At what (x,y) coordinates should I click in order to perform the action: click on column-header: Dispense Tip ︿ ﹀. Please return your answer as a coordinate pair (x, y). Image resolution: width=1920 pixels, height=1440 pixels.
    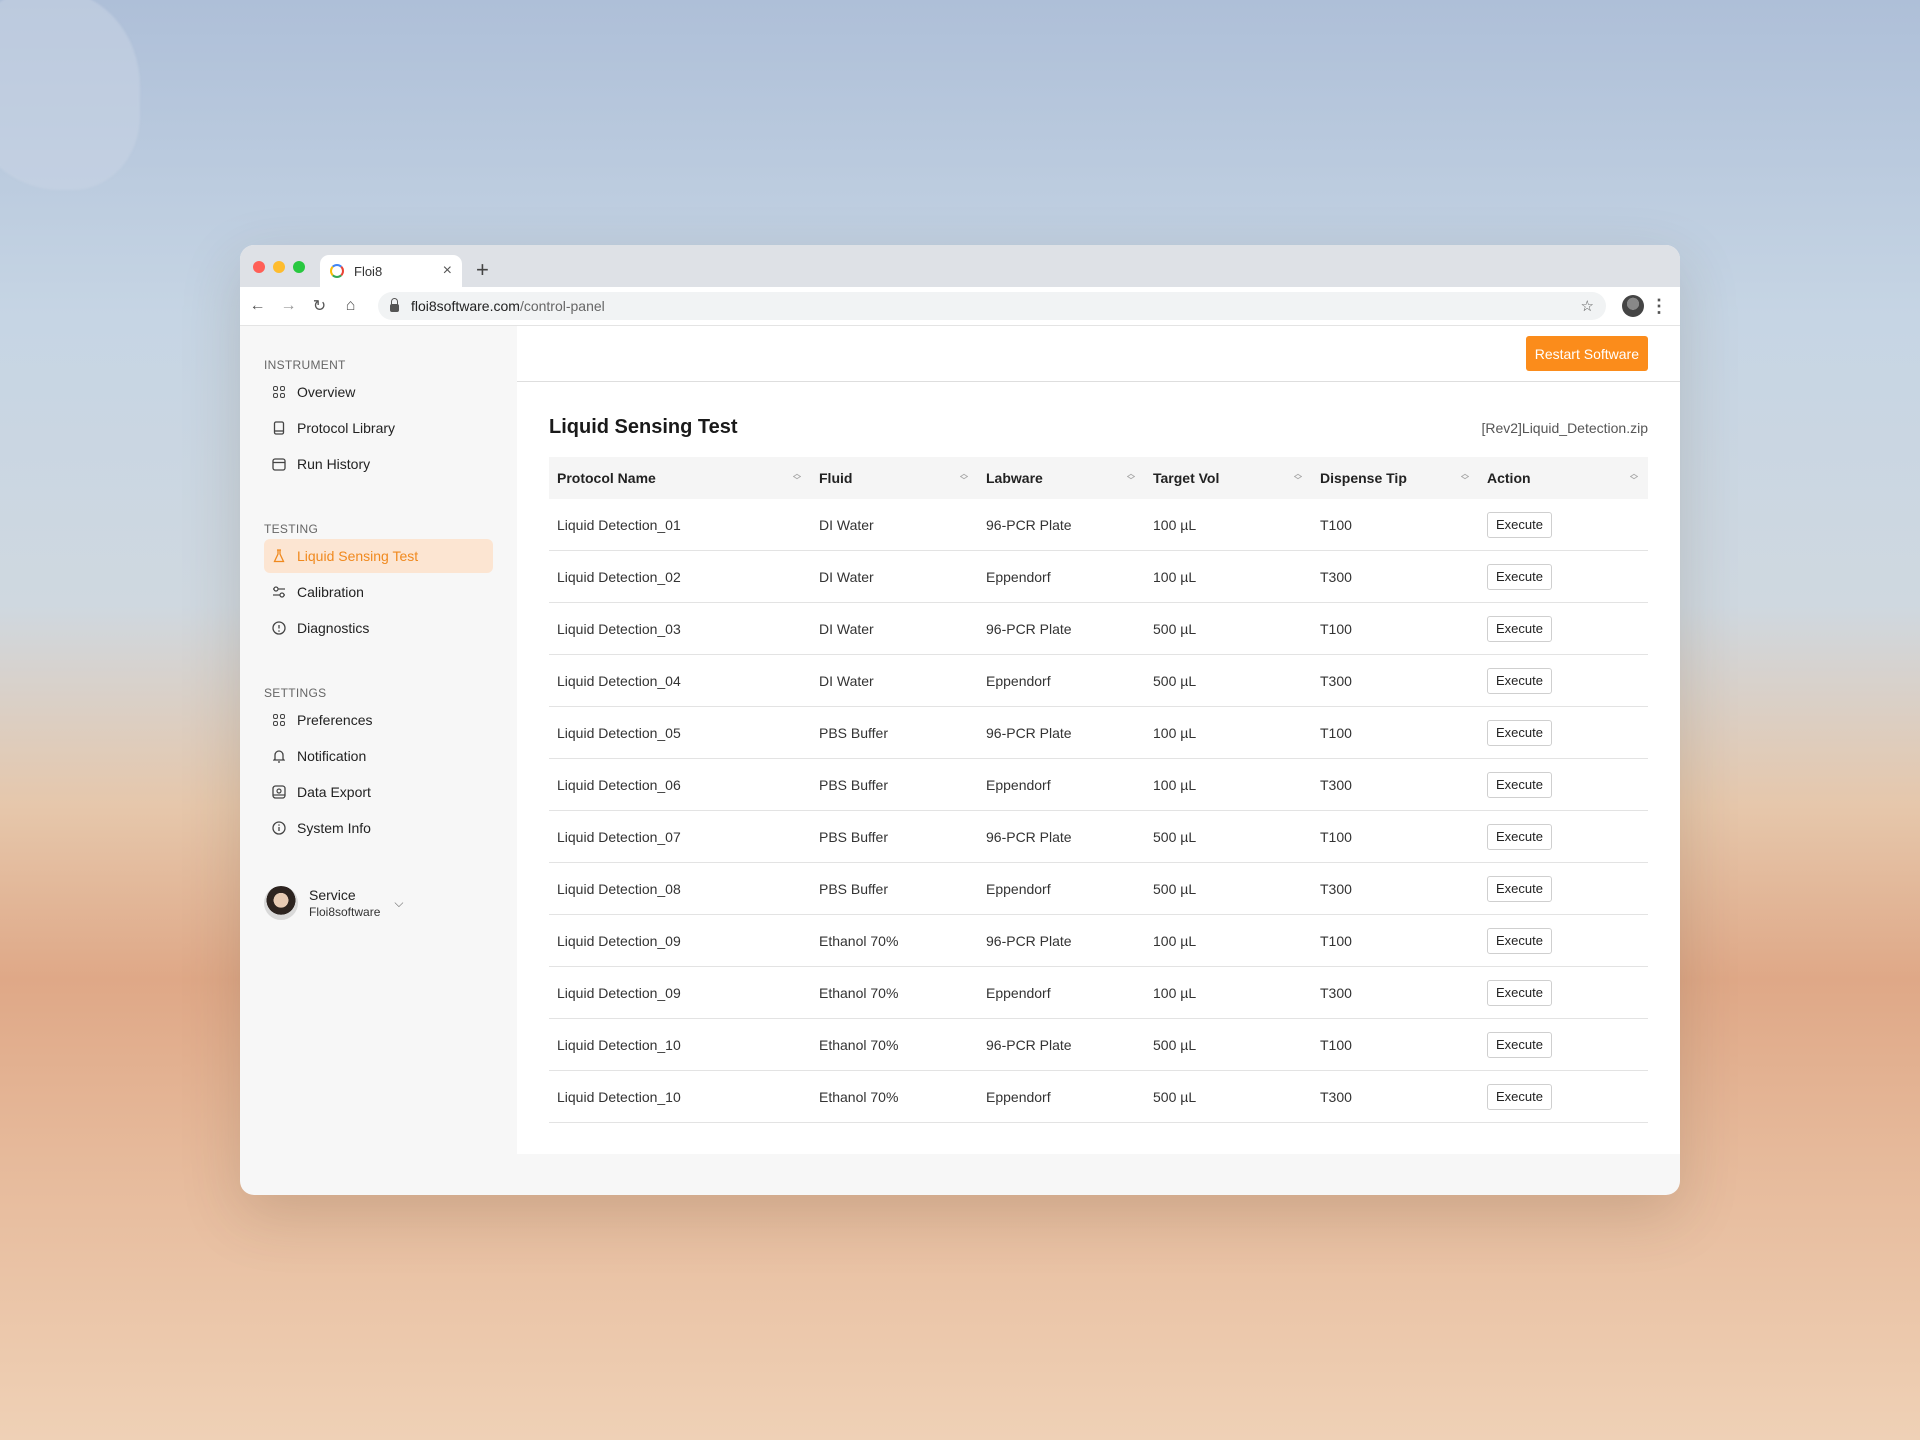
    Looking at the image, I should click on (1395, 478).